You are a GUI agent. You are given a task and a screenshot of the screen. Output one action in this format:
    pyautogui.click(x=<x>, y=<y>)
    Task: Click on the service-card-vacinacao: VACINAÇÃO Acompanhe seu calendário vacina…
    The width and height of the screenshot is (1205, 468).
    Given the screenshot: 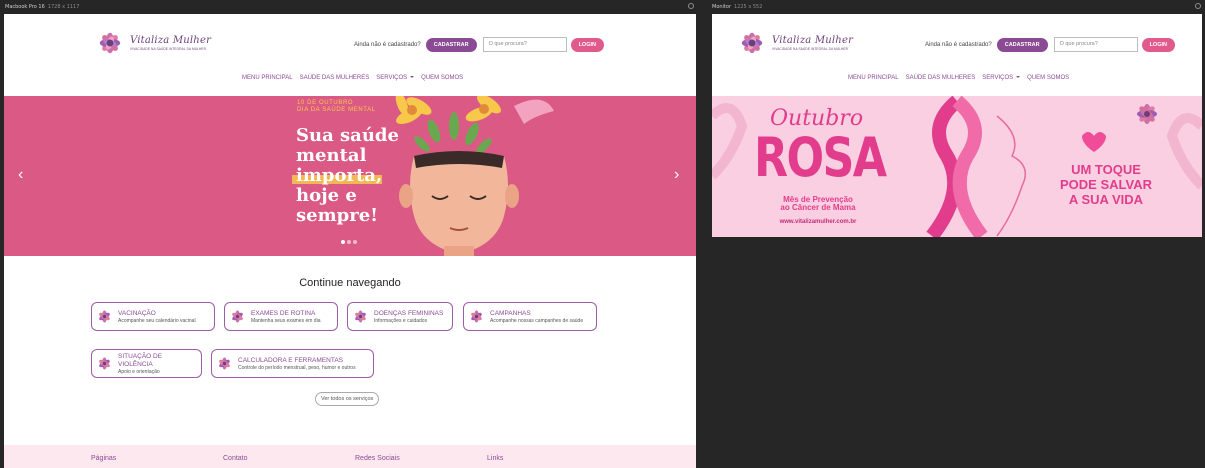 What is the action you would take?
    pyautogui.click(x=153, y=316)
    